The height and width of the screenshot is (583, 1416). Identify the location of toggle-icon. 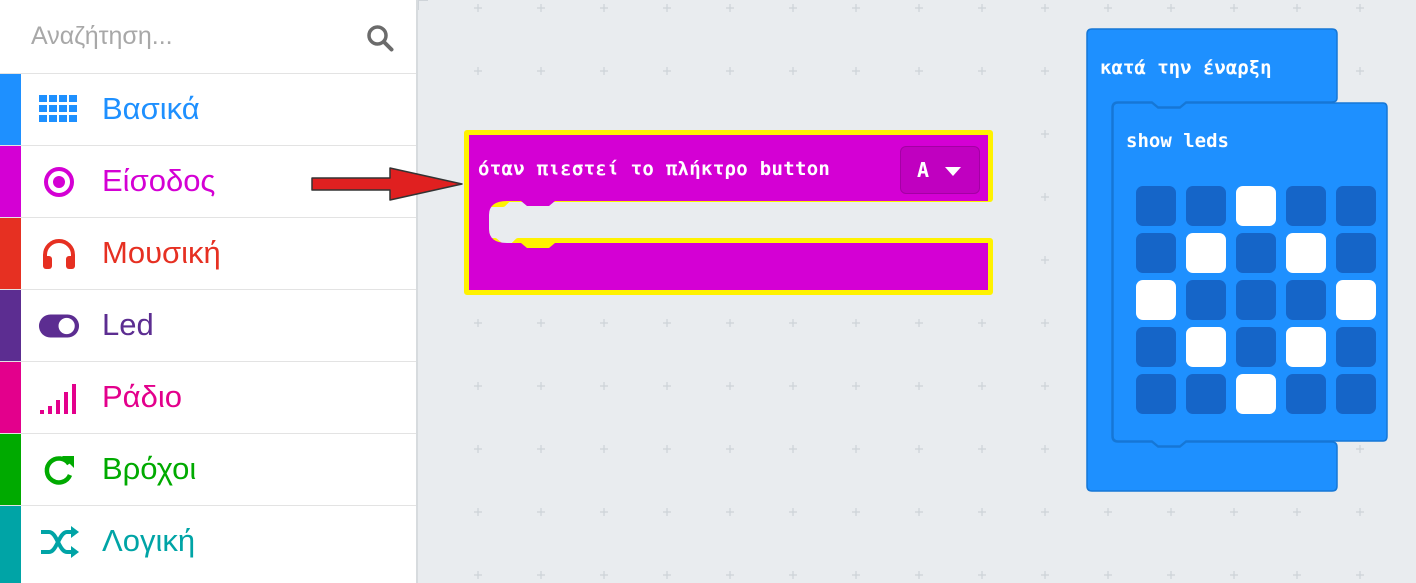
(59, 326).